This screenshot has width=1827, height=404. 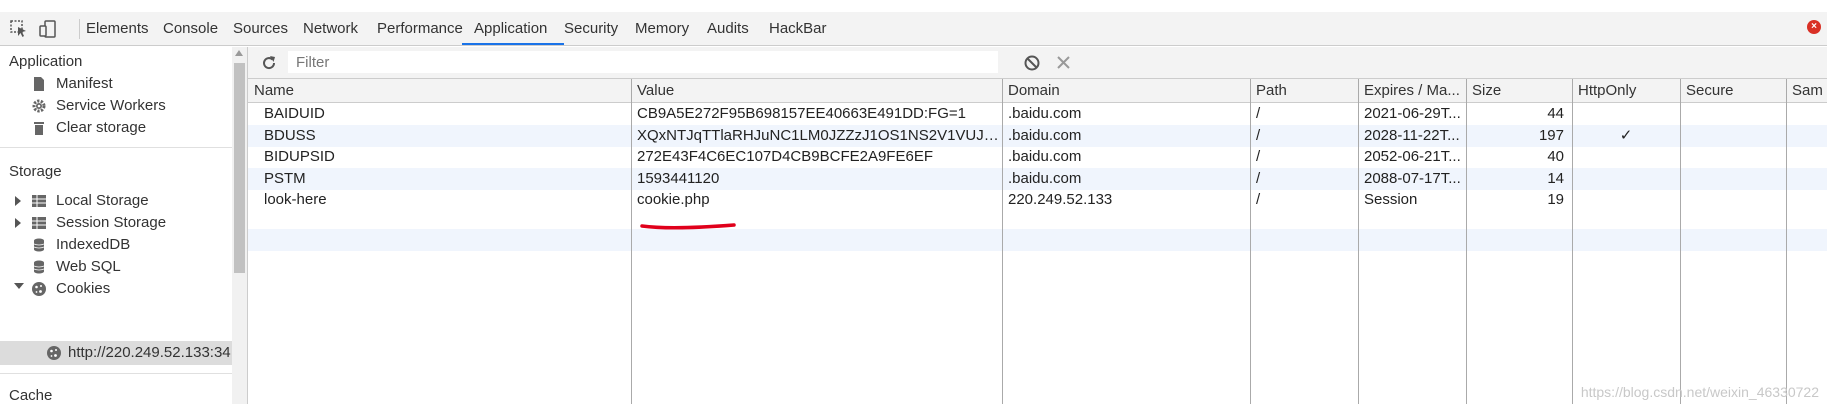 I want to click on trash-icon, so click(x=39, y=128).